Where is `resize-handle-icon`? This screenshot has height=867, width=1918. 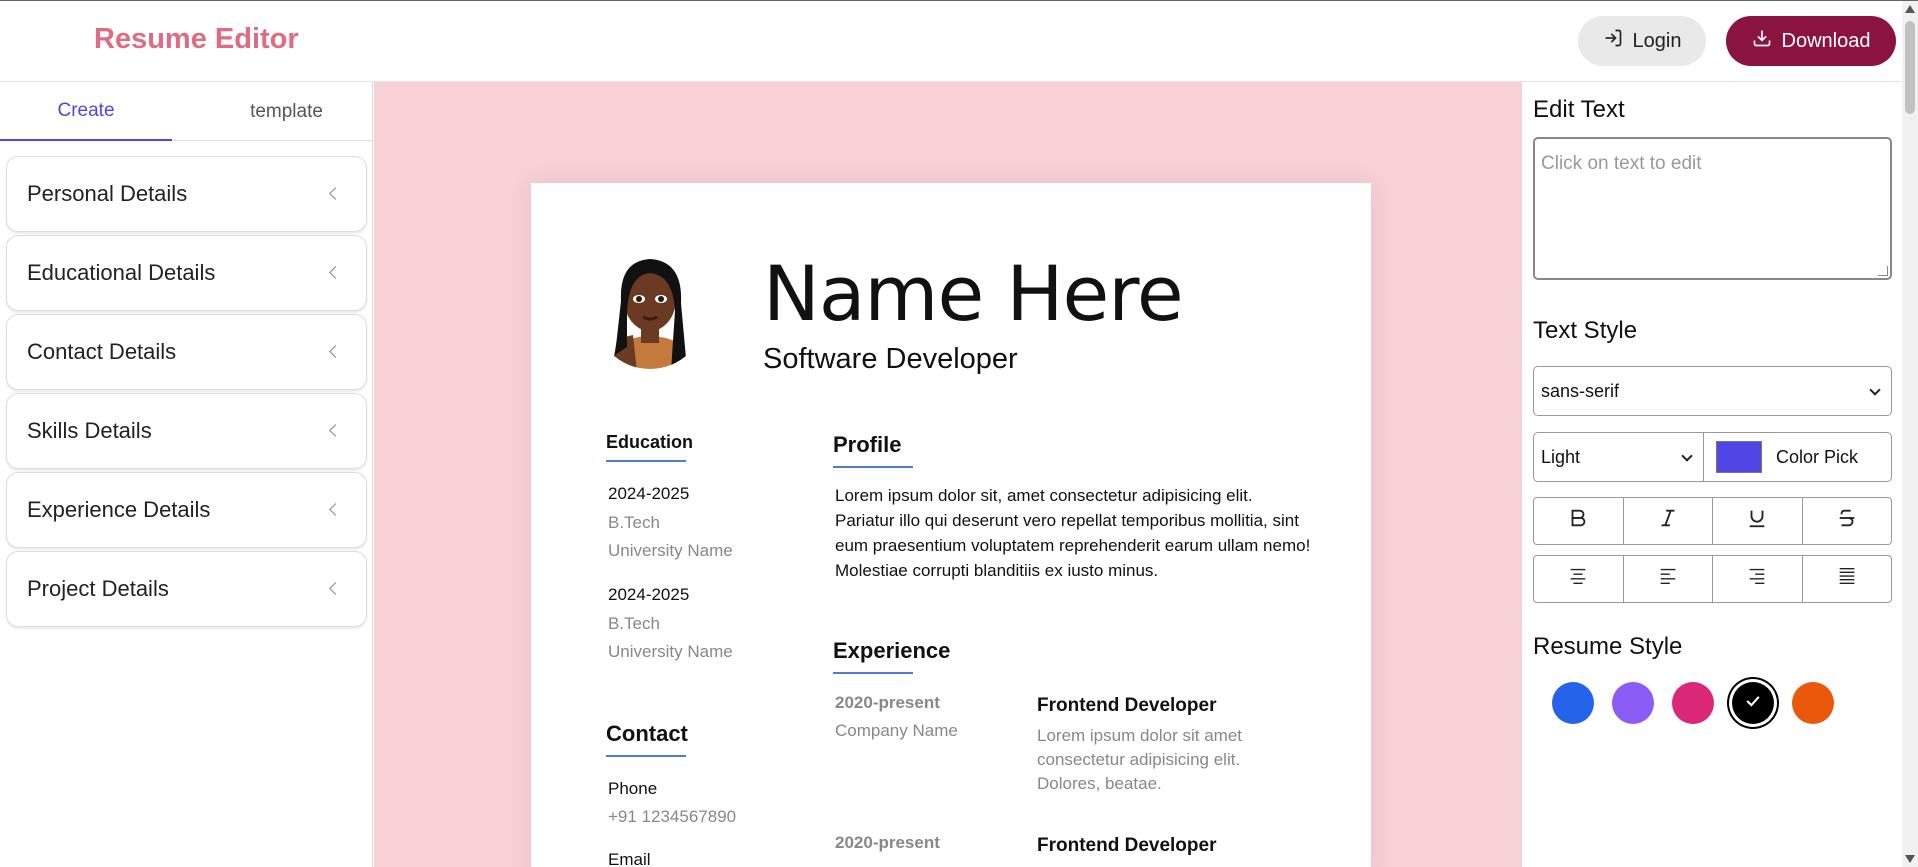 resize-handle-icon is located at coordinates (1883, 271).